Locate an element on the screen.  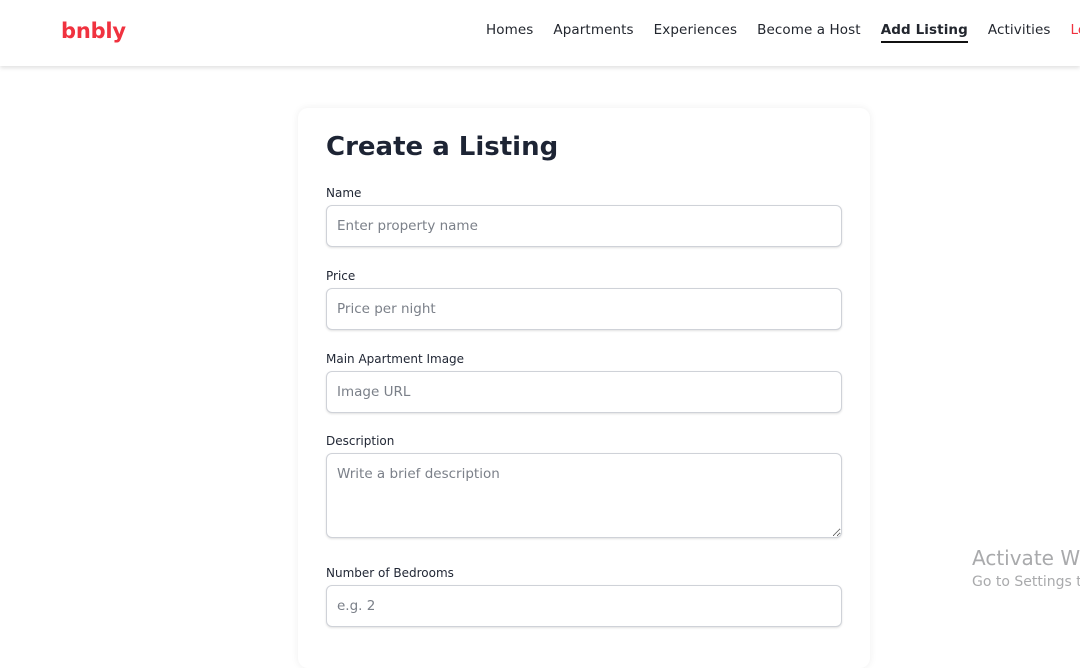
bedrooms-label: Number of Bedrooms is located at coordinates (390, 573).